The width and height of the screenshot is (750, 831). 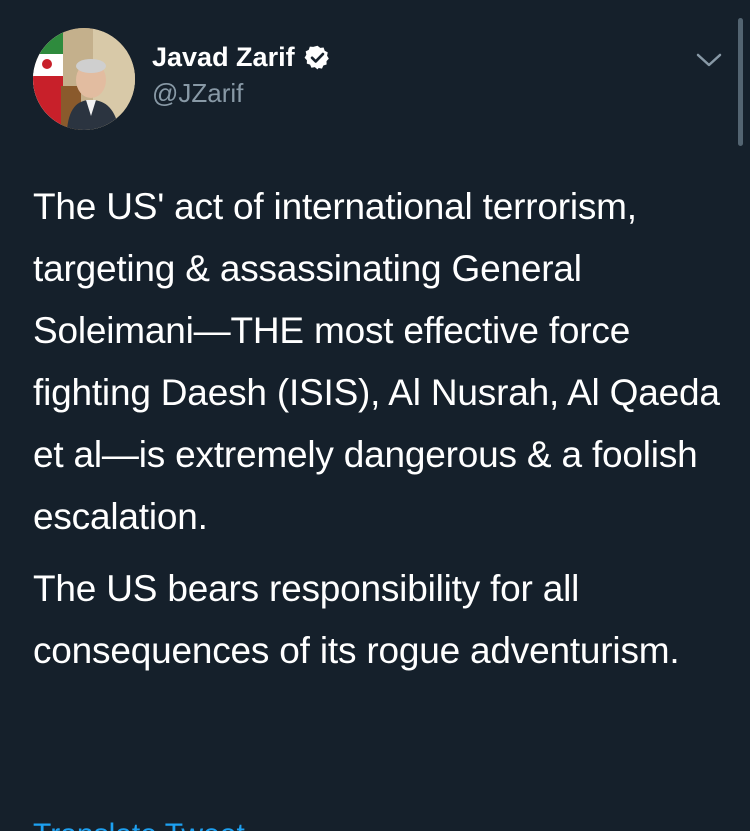 I want to click on chevron-down-icon, so click(x=709, y=60).